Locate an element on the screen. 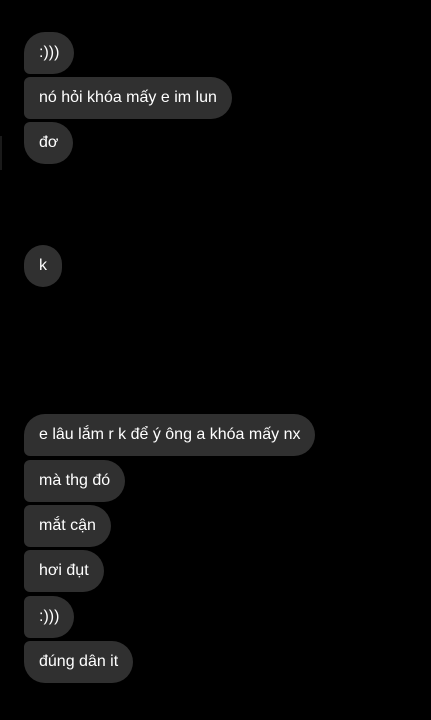 Image resolution: width=431 pixels, height=720 pixels. message-bubble: hơi đụt is located at coordinates (64, 571).